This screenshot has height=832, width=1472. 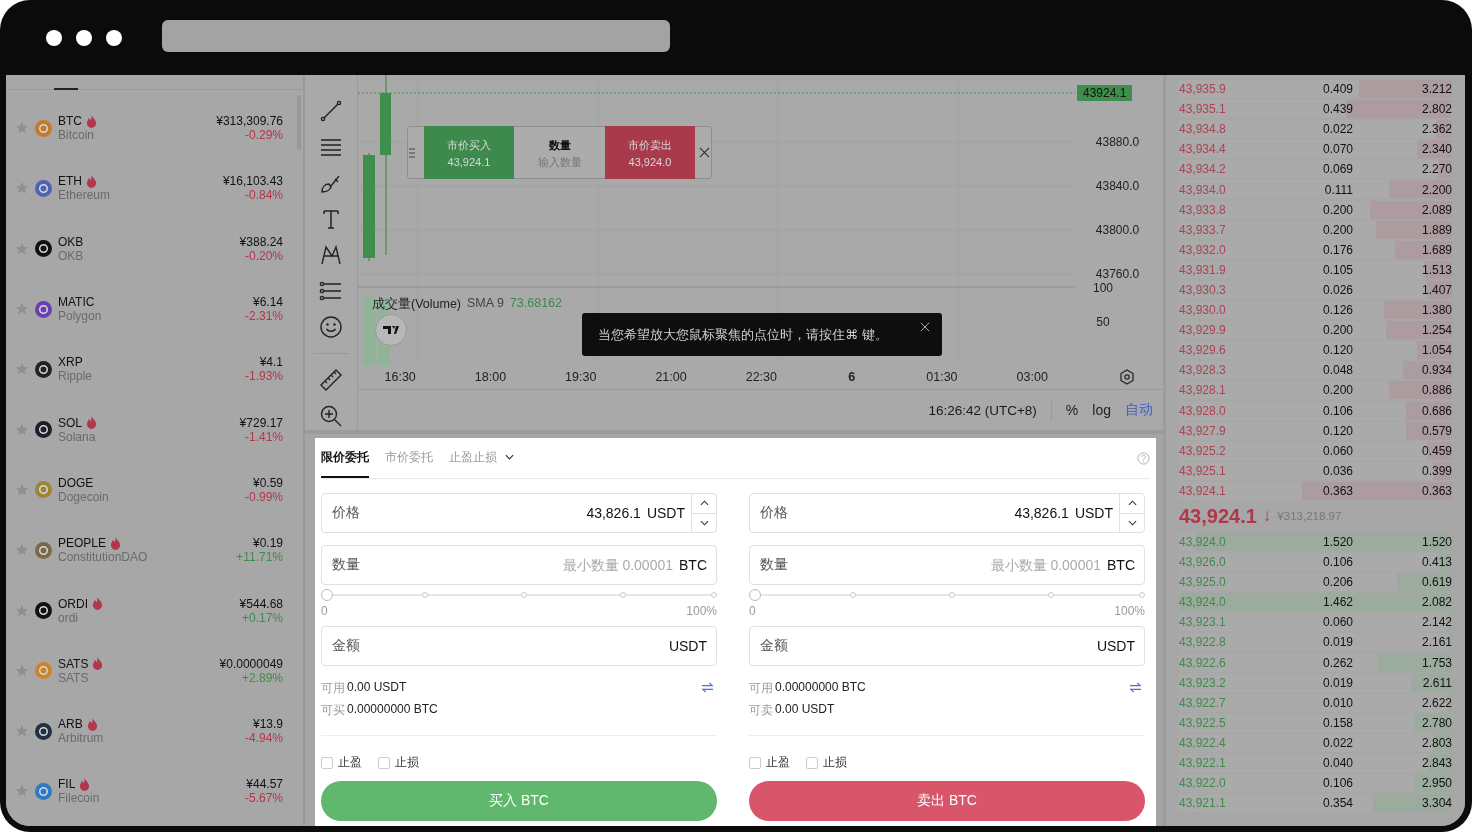 I want to click on market-row: SATS SATS ¥0.0000049 +2.89%, so click(x=154, y=670).